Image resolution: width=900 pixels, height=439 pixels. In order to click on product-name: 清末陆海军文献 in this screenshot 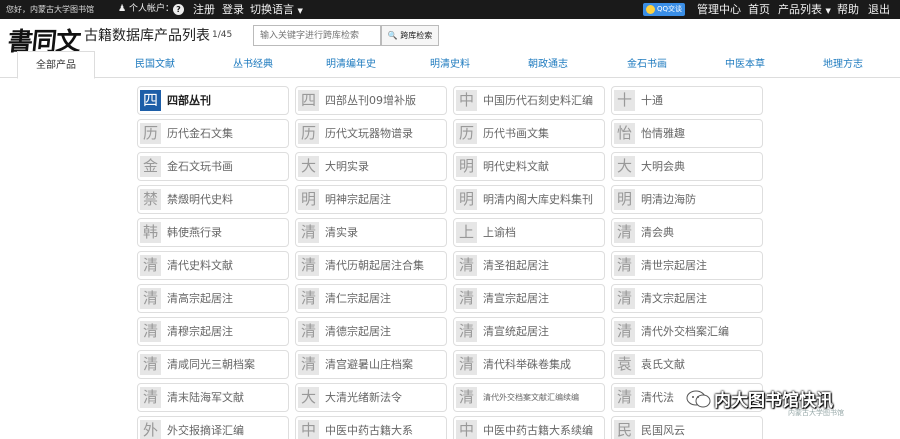, I will do `click(205, 397)`.